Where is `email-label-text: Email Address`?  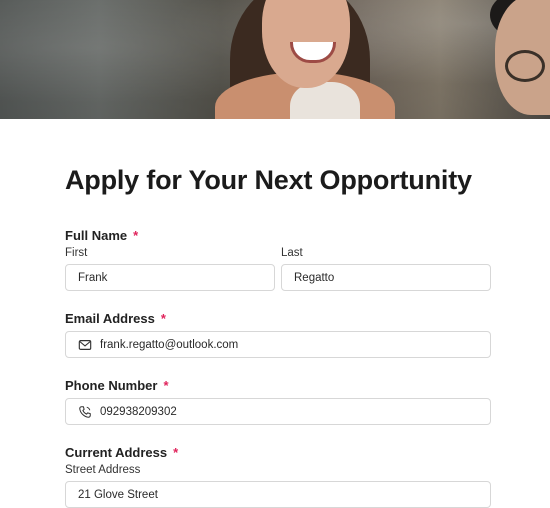
email-label-text: Email Address is located at coordinates (110, 318).